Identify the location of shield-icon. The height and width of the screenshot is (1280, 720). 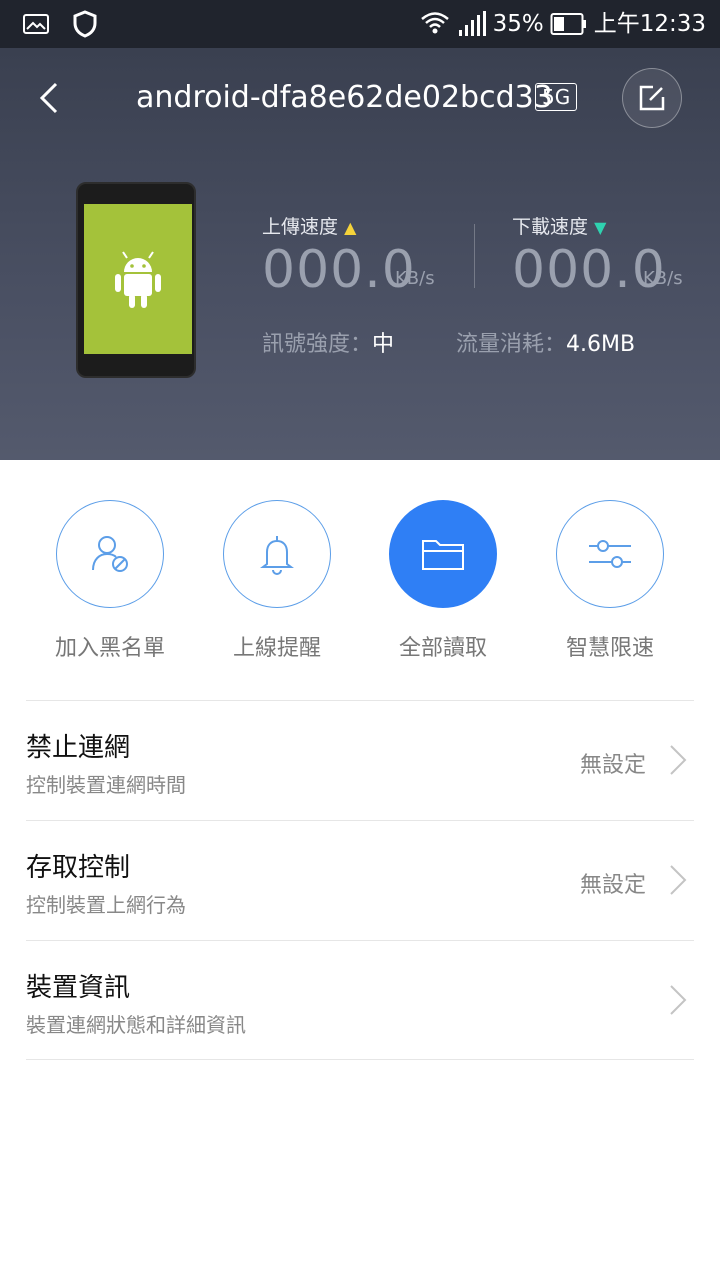
(85, 24).